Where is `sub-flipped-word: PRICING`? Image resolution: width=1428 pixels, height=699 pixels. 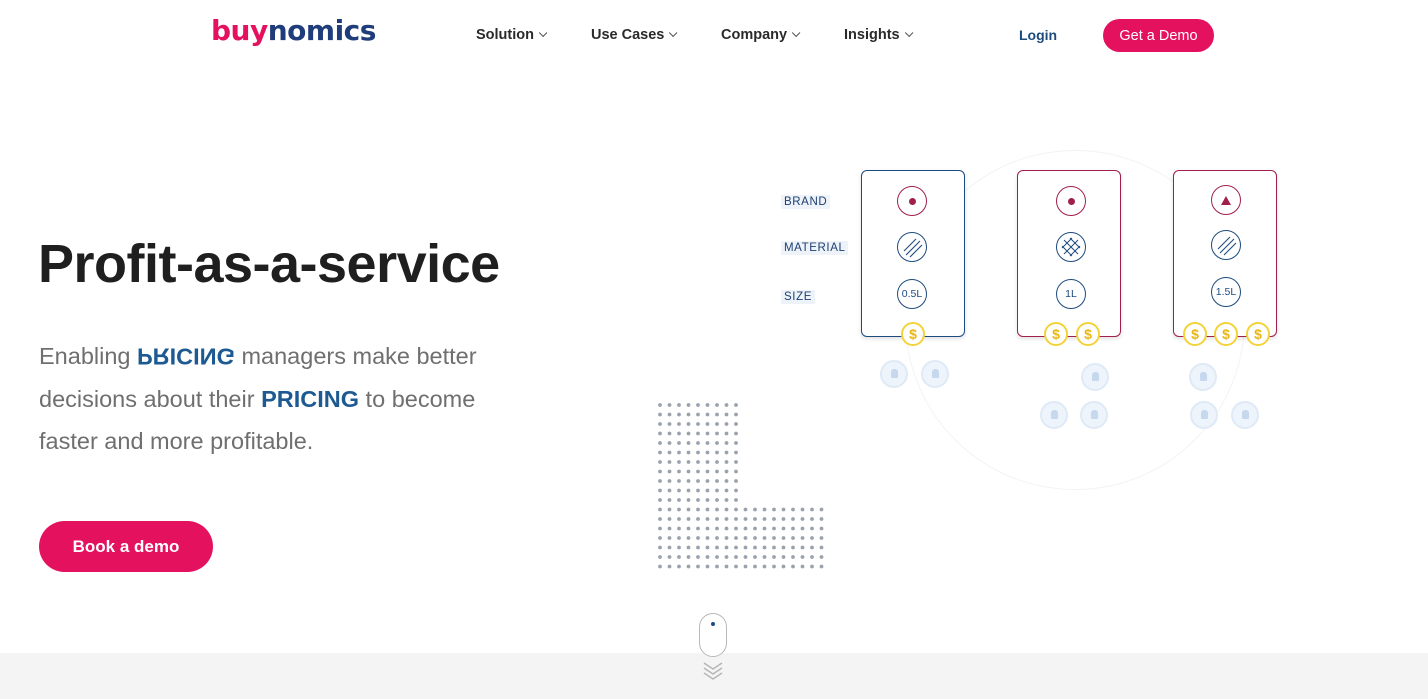 sub-flipped-word: PRICING is located at coordinates (186, 356).